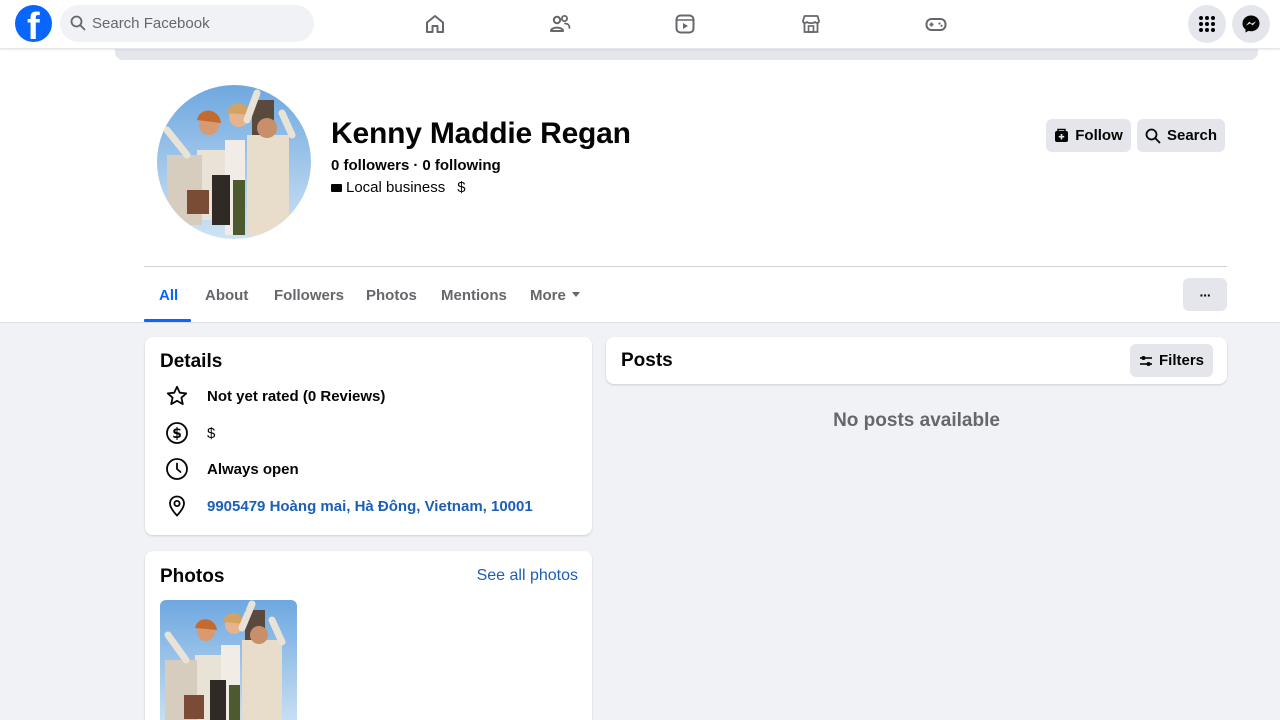  Describe the element at coordinates (640, 24) in the screenshot. I see `top-navigation-bar: f` at that location.